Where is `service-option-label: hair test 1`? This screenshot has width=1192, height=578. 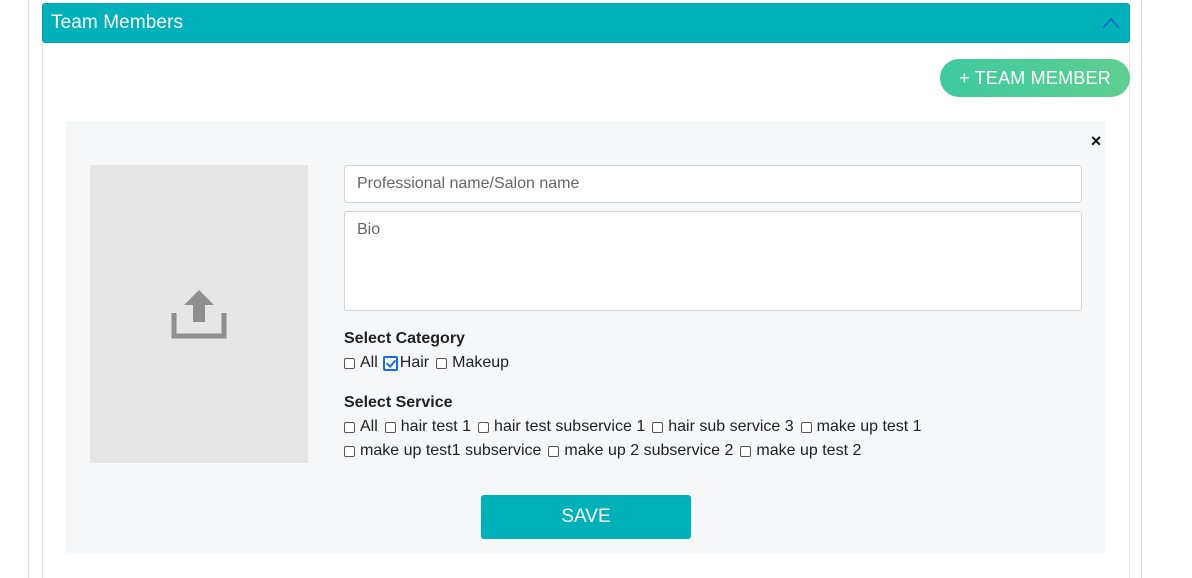
service-option-label: hair test 1 is located at coordinates (436, 426).